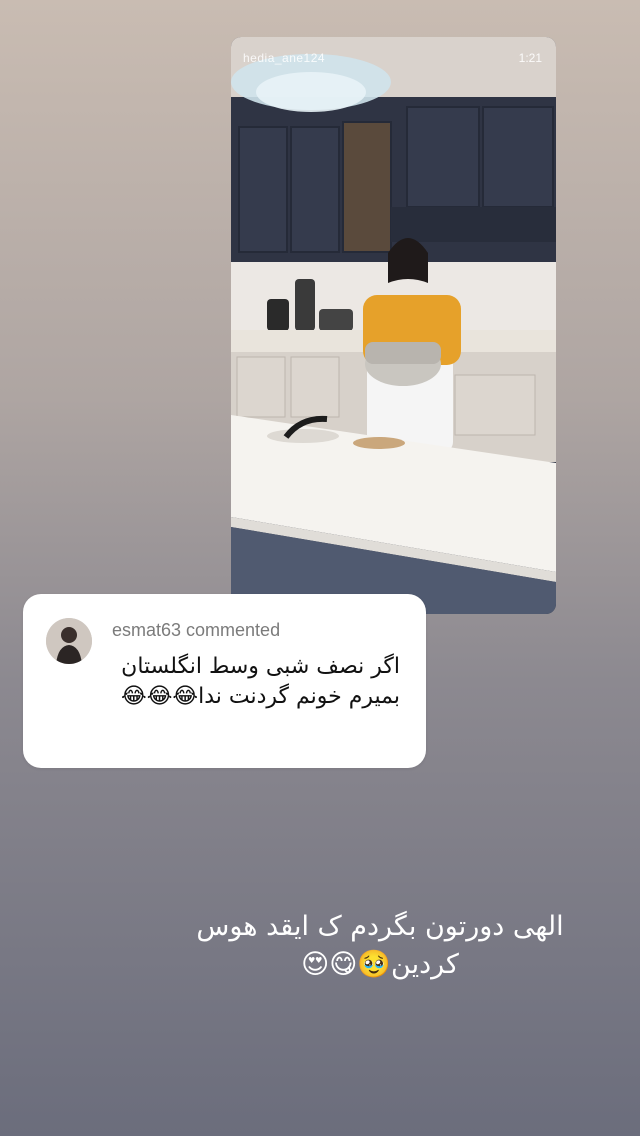 The width and height of the screenshot is (640, 1136). I want to click on video-timestamp: 1:21, so click(530, 58).